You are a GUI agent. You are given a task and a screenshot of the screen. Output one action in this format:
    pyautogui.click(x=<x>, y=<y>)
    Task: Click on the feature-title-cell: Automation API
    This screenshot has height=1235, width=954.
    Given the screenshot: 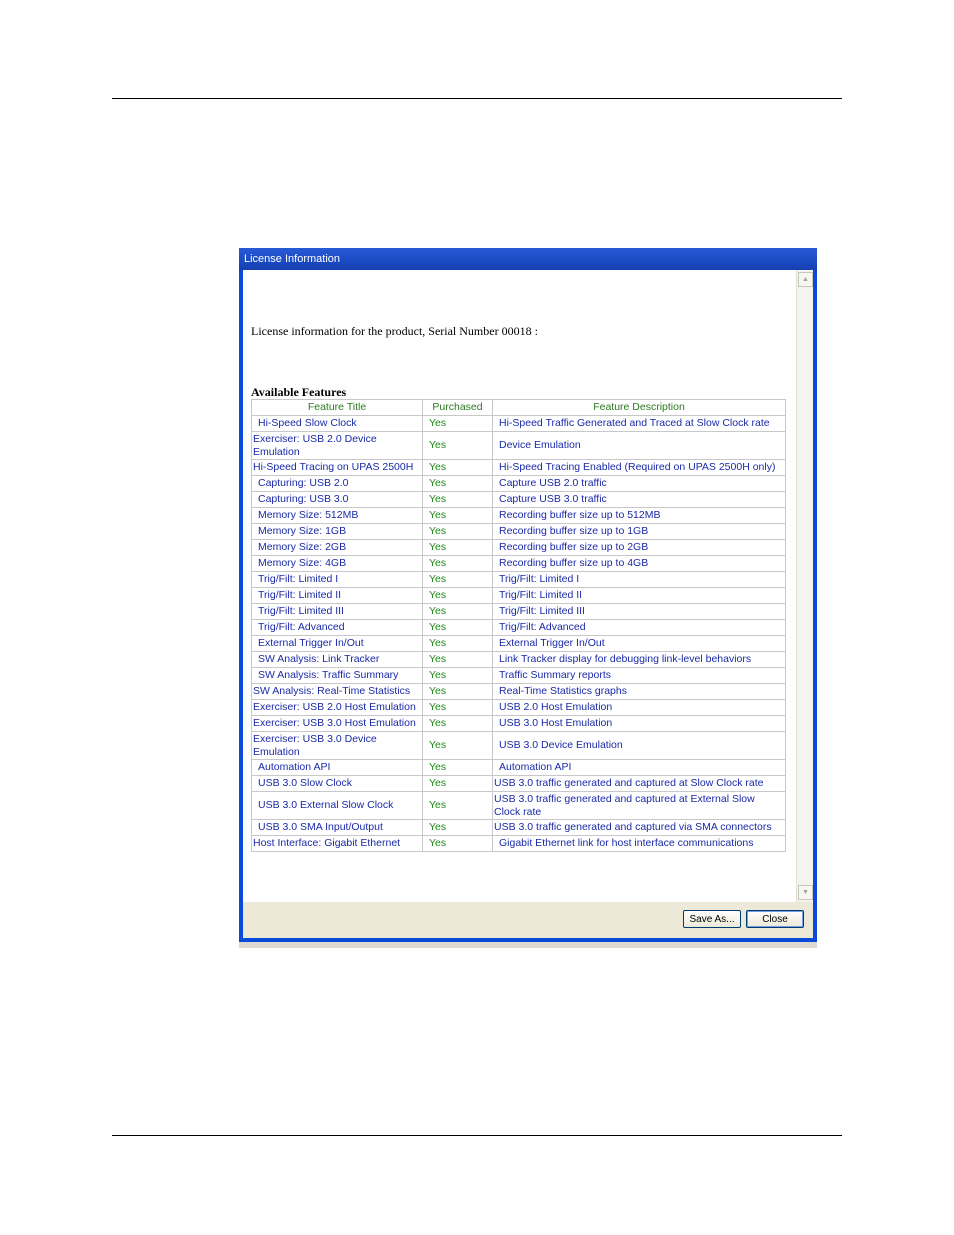 What is the action you would take?
    pyautogui.click(x=337, y=767)
    